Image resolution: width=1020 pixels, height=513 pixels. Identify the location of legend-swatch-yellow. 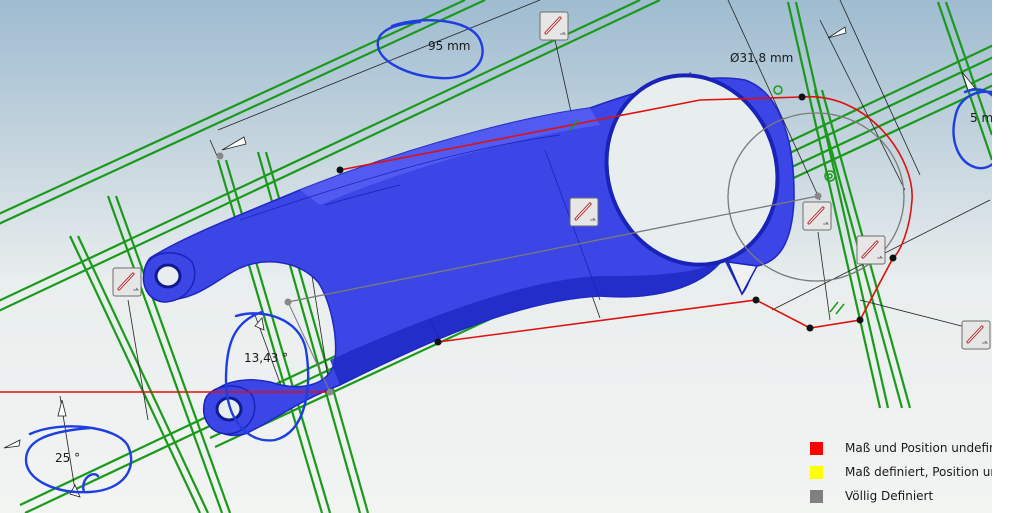
(816, 472).